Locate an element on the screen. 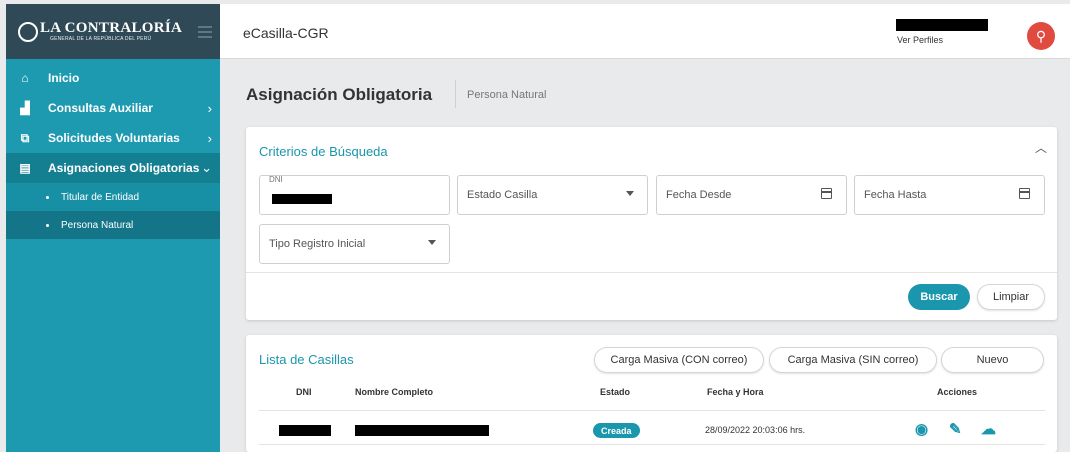 Image resolution: width=1070 pixels, height=452 pixels. user-avatar-icon: ⚲ is located at coordinates (1041, 36).